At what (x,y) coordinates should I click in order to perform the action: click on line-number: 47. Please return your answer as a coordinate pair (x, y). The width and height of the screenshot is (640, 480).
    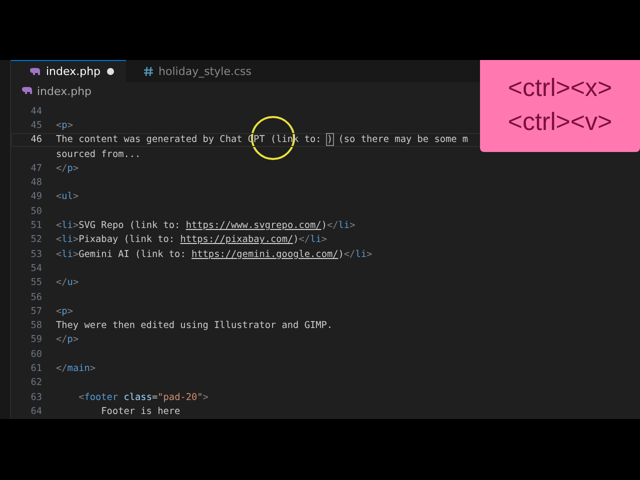
    Looking at the image, I should click on (36, 168).